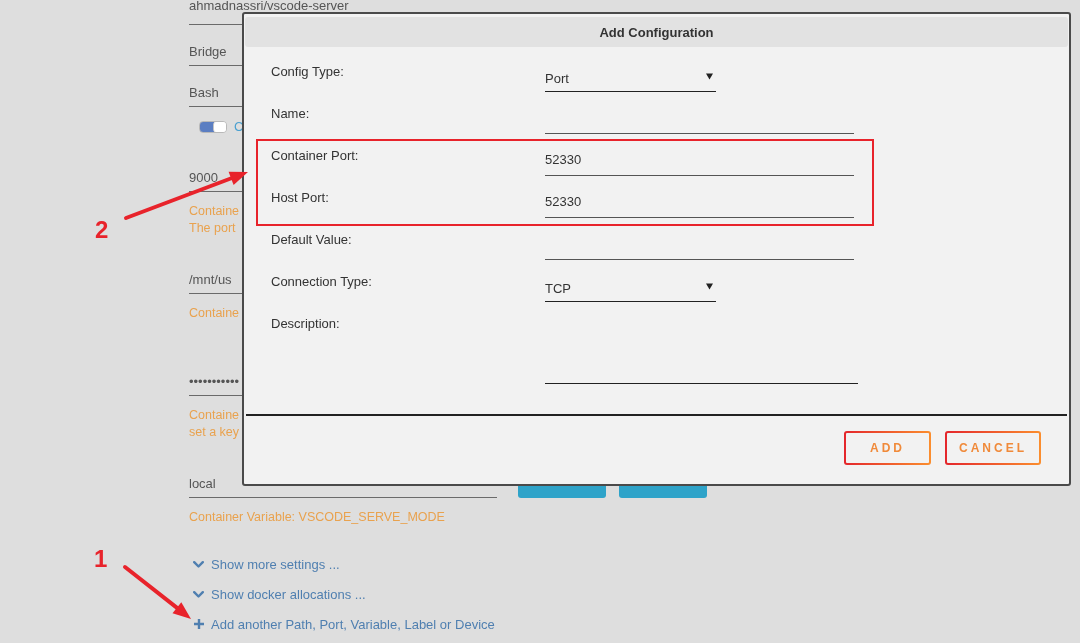 The width and height of the screenshot is (1080, 643). What do you see at coordinates (239, 127) in the screenshot?
I see `toggle-label: C` at bounding box center [239, 127].